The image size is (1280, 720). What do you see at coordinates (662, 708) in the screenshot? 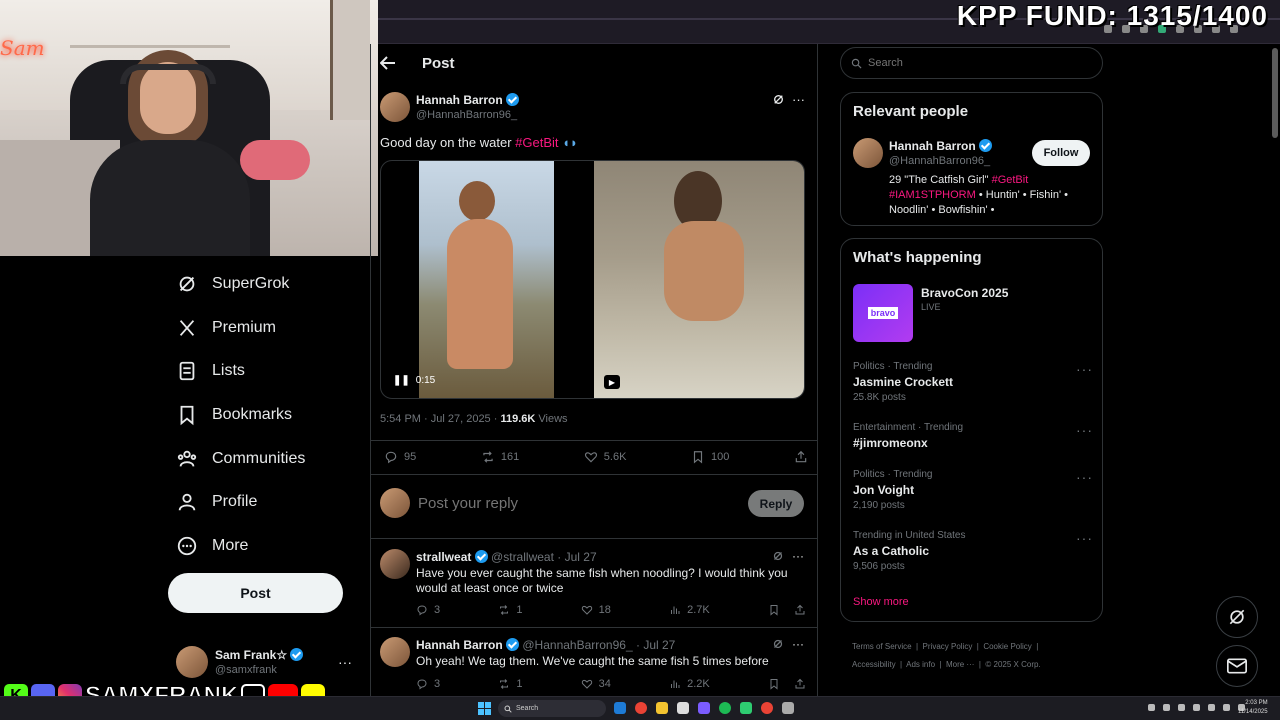
I see `file-explorer-icon` at bounding box center [662, 708].